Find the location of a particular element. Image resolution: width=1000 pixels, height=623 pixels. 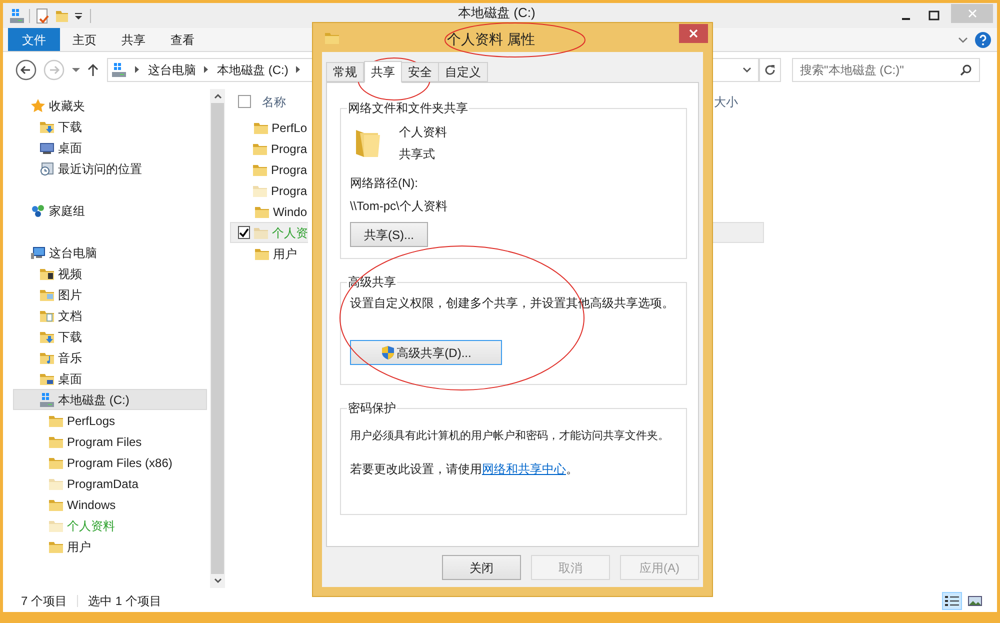

file-row: PerfLo is located at coordinates (269, 127).